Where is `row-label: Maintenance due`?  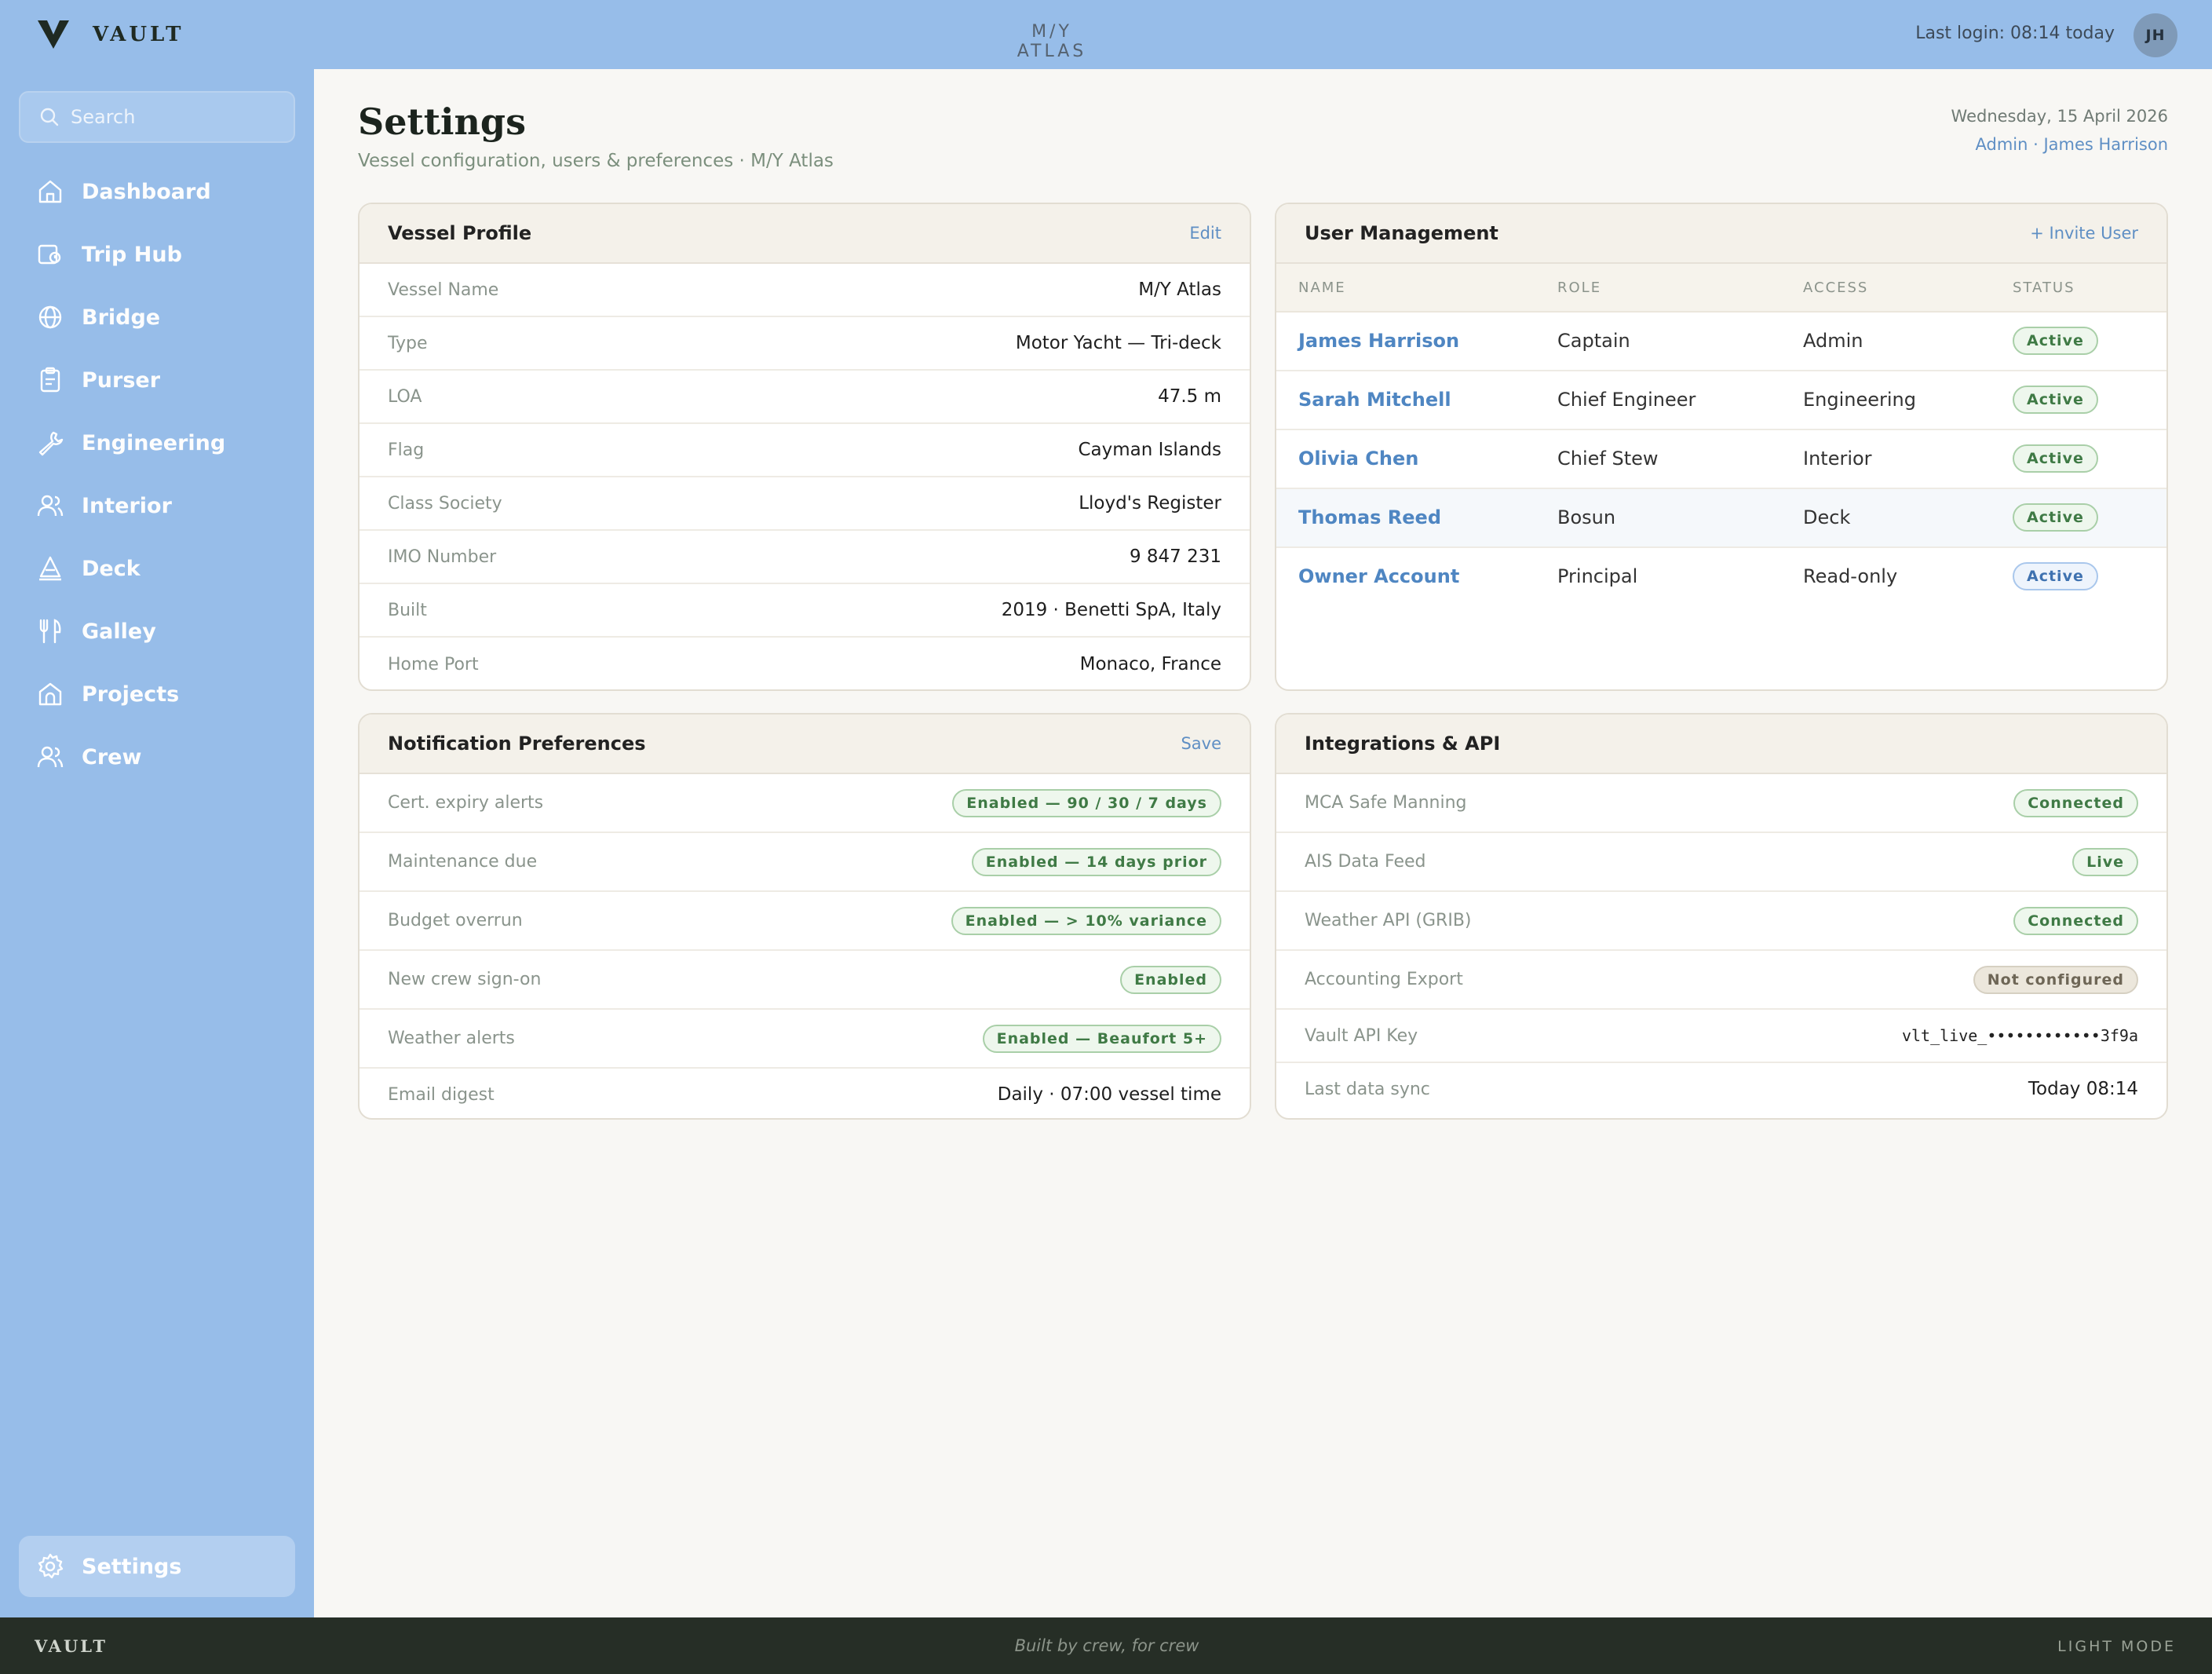 row-label: Maintenance due is located at coordinates (463, 862).